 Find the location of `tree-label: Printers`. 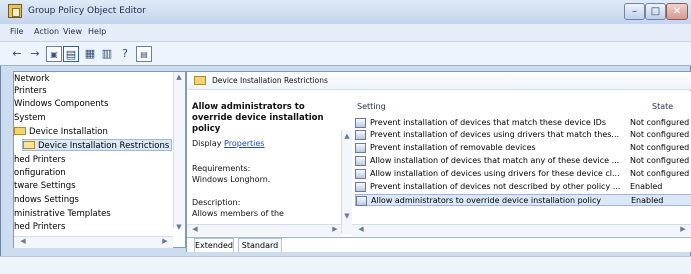

tree-label: Printers is located at coordinates (30, 91).